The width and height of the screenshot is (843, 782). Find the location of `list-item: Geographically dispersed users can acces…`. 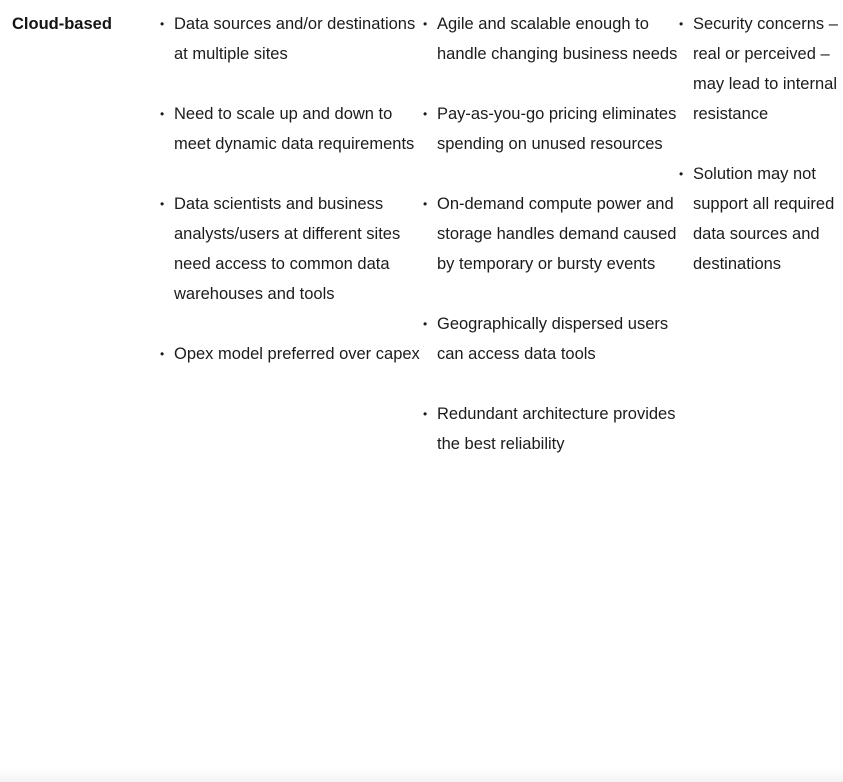

list-item: Geographically dispersed users can acces… is located at coordinates (551, 339).